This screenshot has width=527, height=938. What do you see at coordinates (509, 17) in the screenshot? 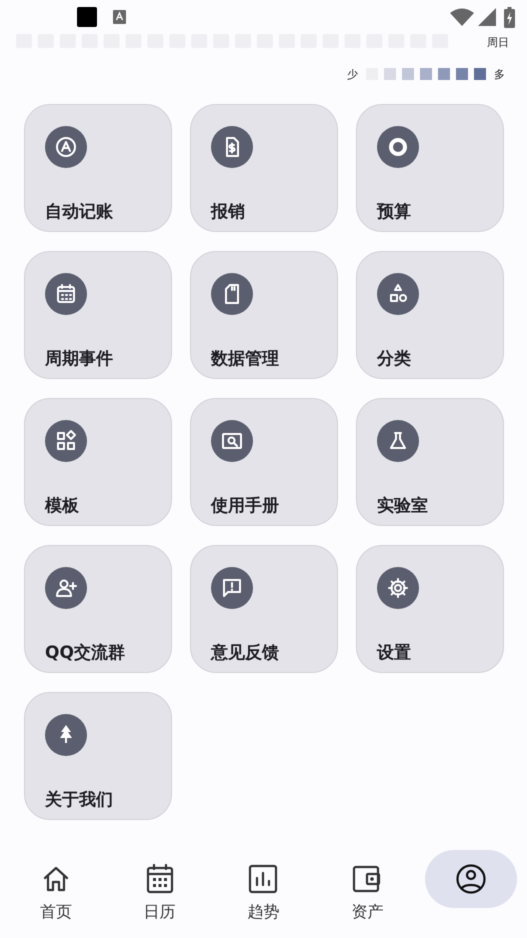
I see `battery-icon` at bounding box center [509, 17].